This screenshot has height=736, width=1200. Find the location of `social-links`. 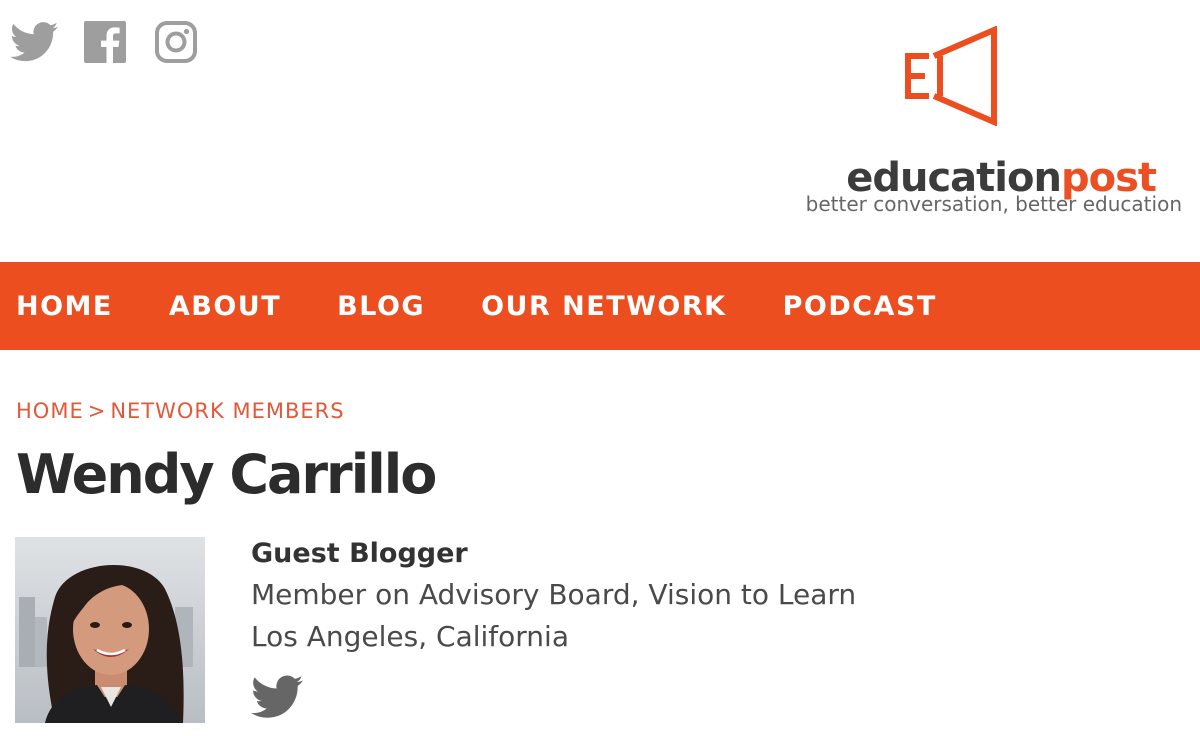

social-links is located at coordinates (104, 42).